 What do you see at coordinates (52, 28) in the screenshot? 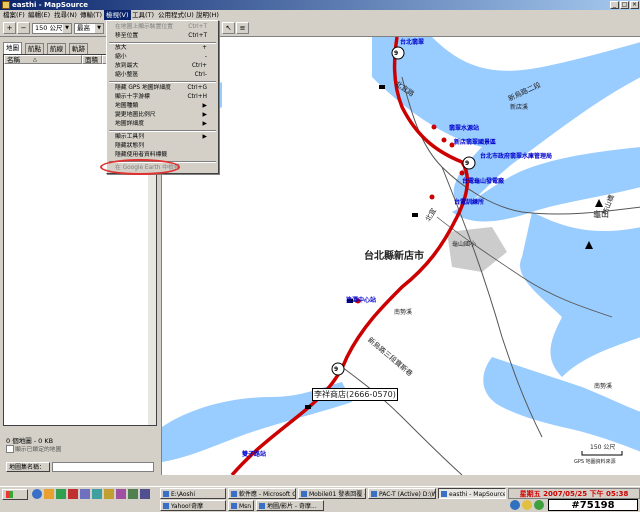
I see `zoom-scale-select: 150 公尺 ▼` at bounding box center [52, 28].